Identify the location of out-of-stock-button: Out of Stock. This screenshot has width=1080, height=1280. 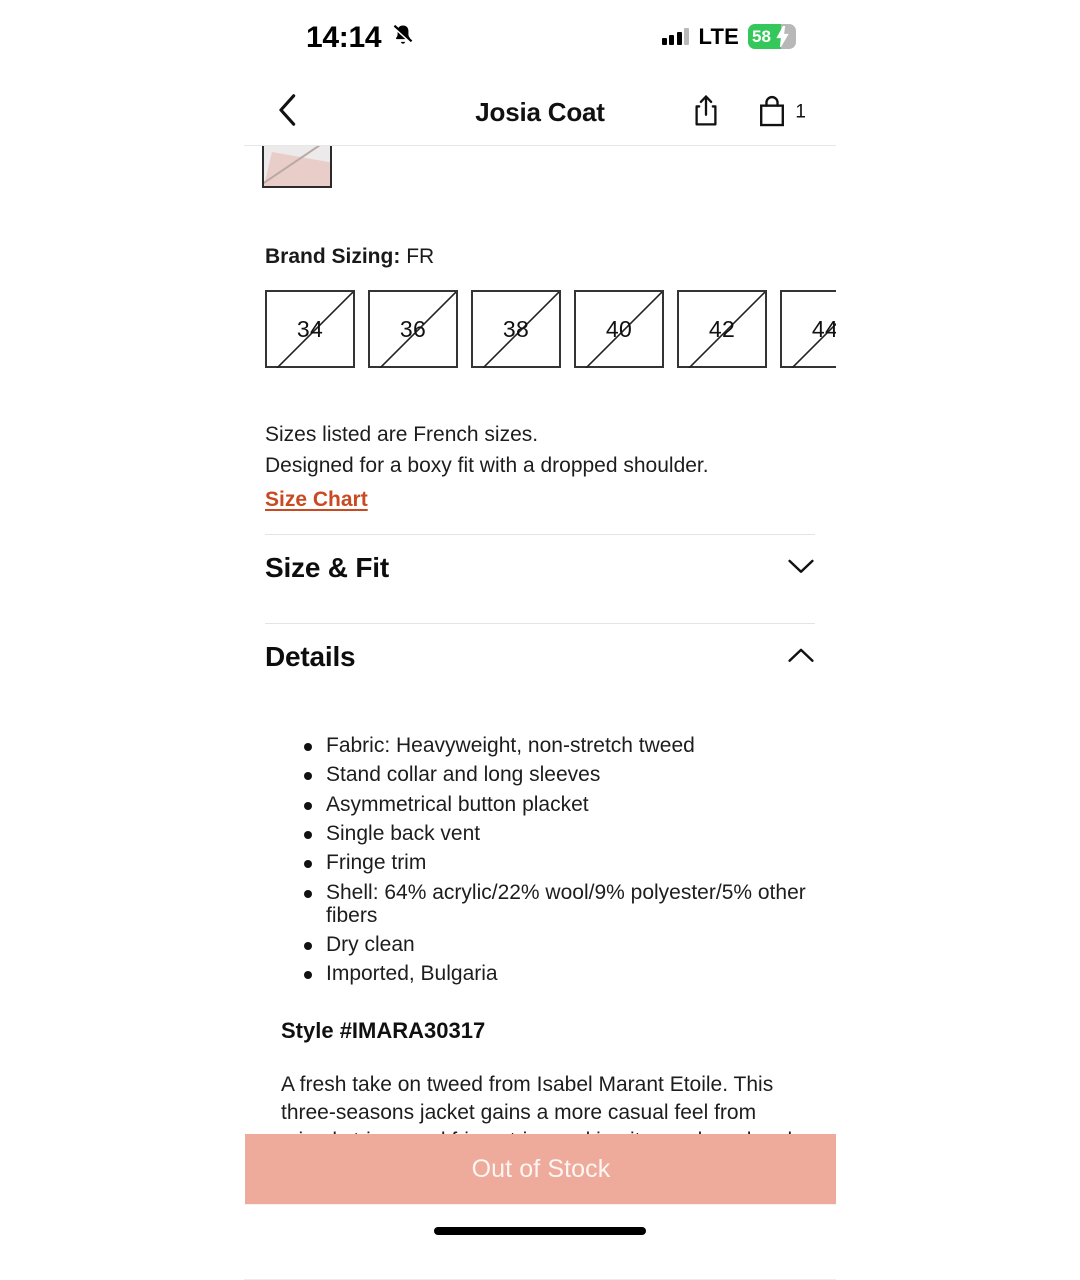
(540, 1169).